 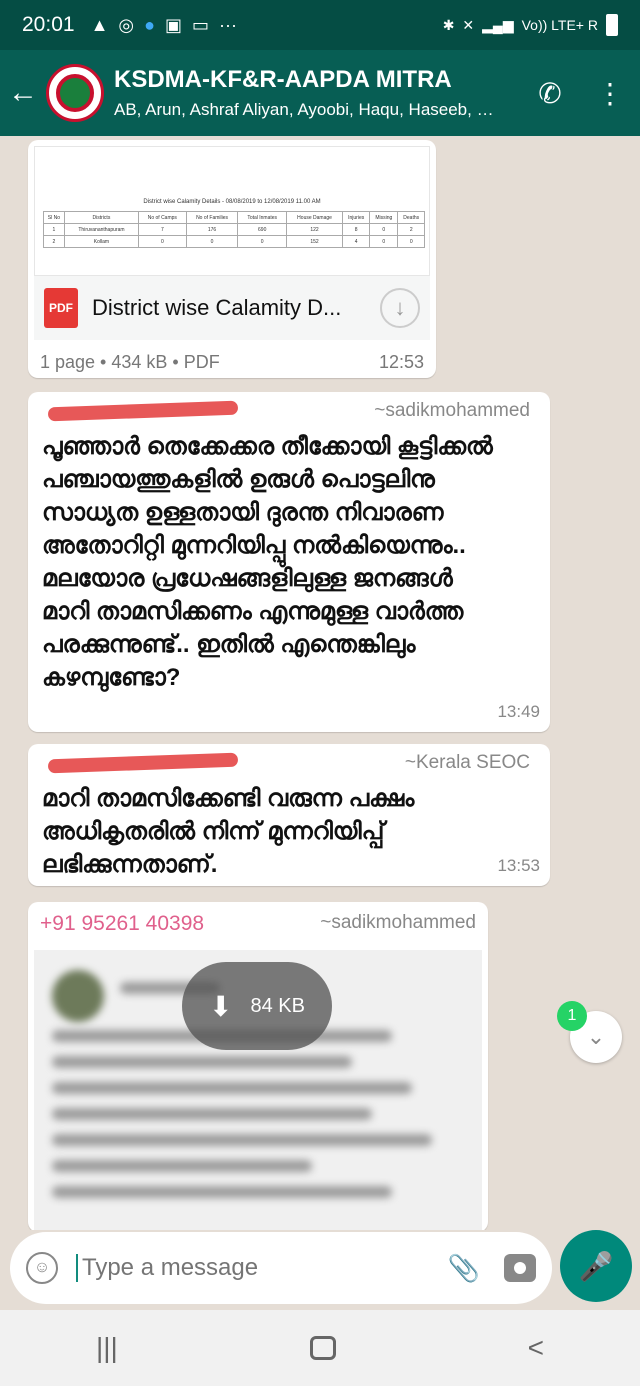 What do you see at coordinates (283, 79) in the screenshot?
I see `chat-title: KSDMA-KF&R-AAPDA MITRA` at bounding box center [283, 79].